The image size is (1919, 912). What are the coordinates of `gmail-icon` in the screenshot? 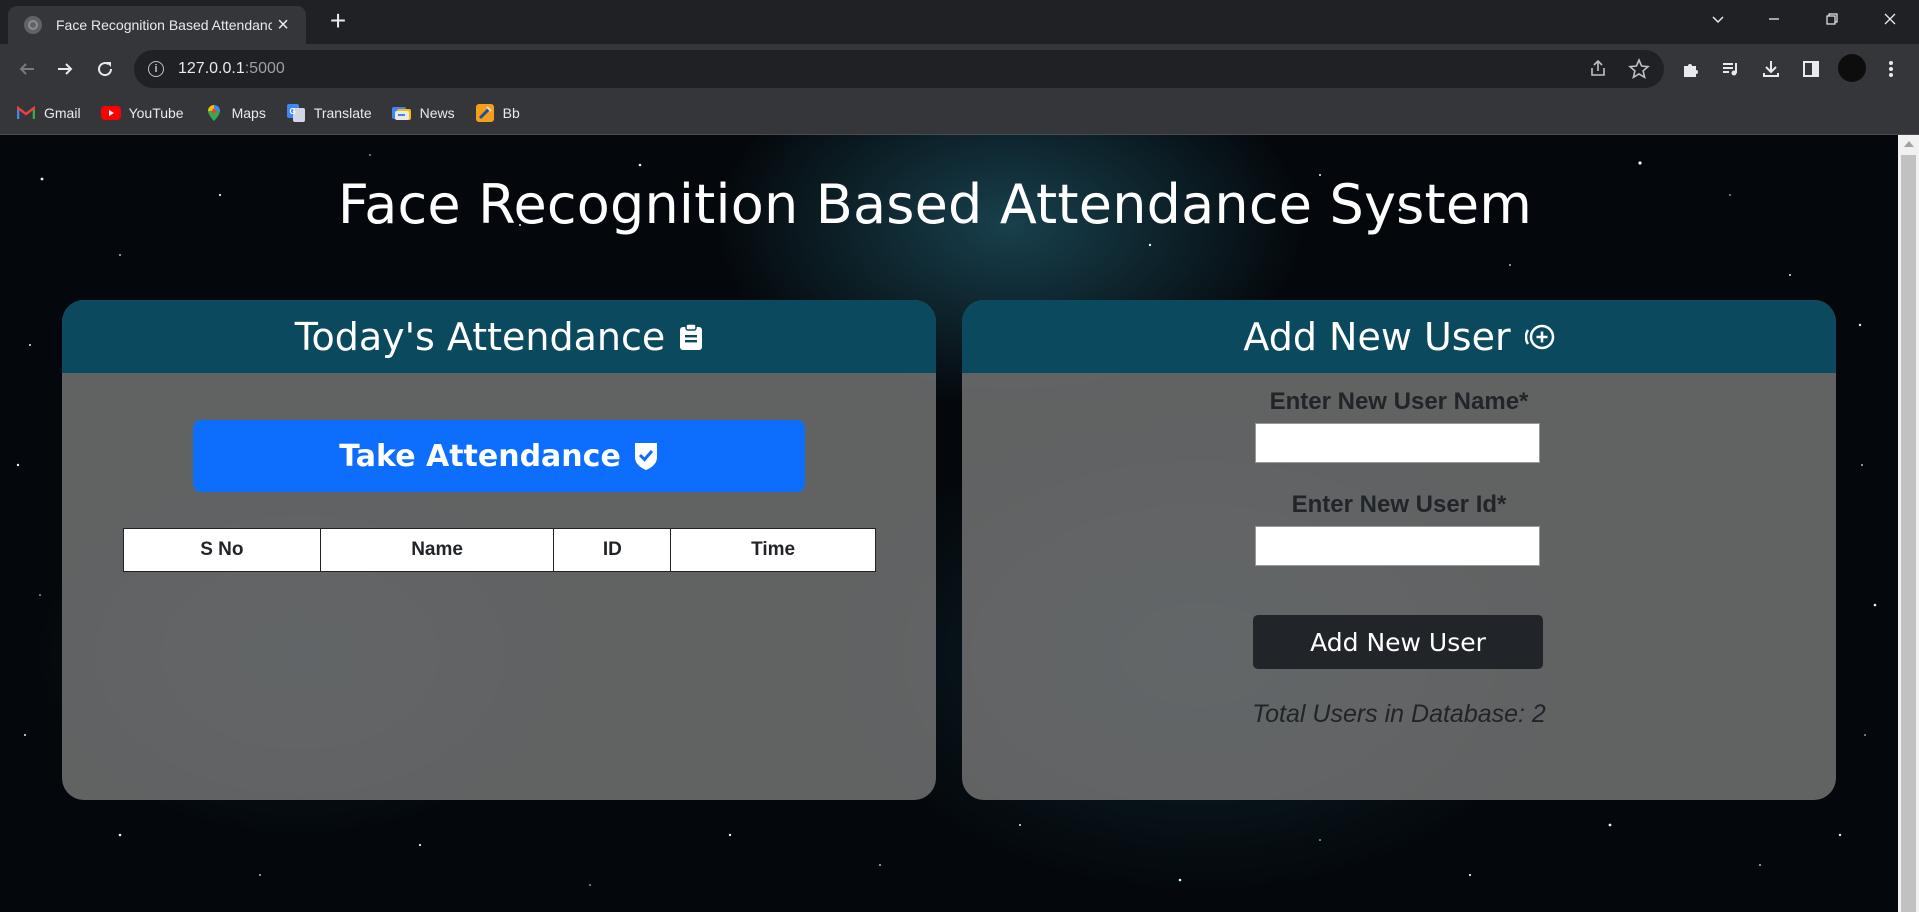 It's located at (26, 113).